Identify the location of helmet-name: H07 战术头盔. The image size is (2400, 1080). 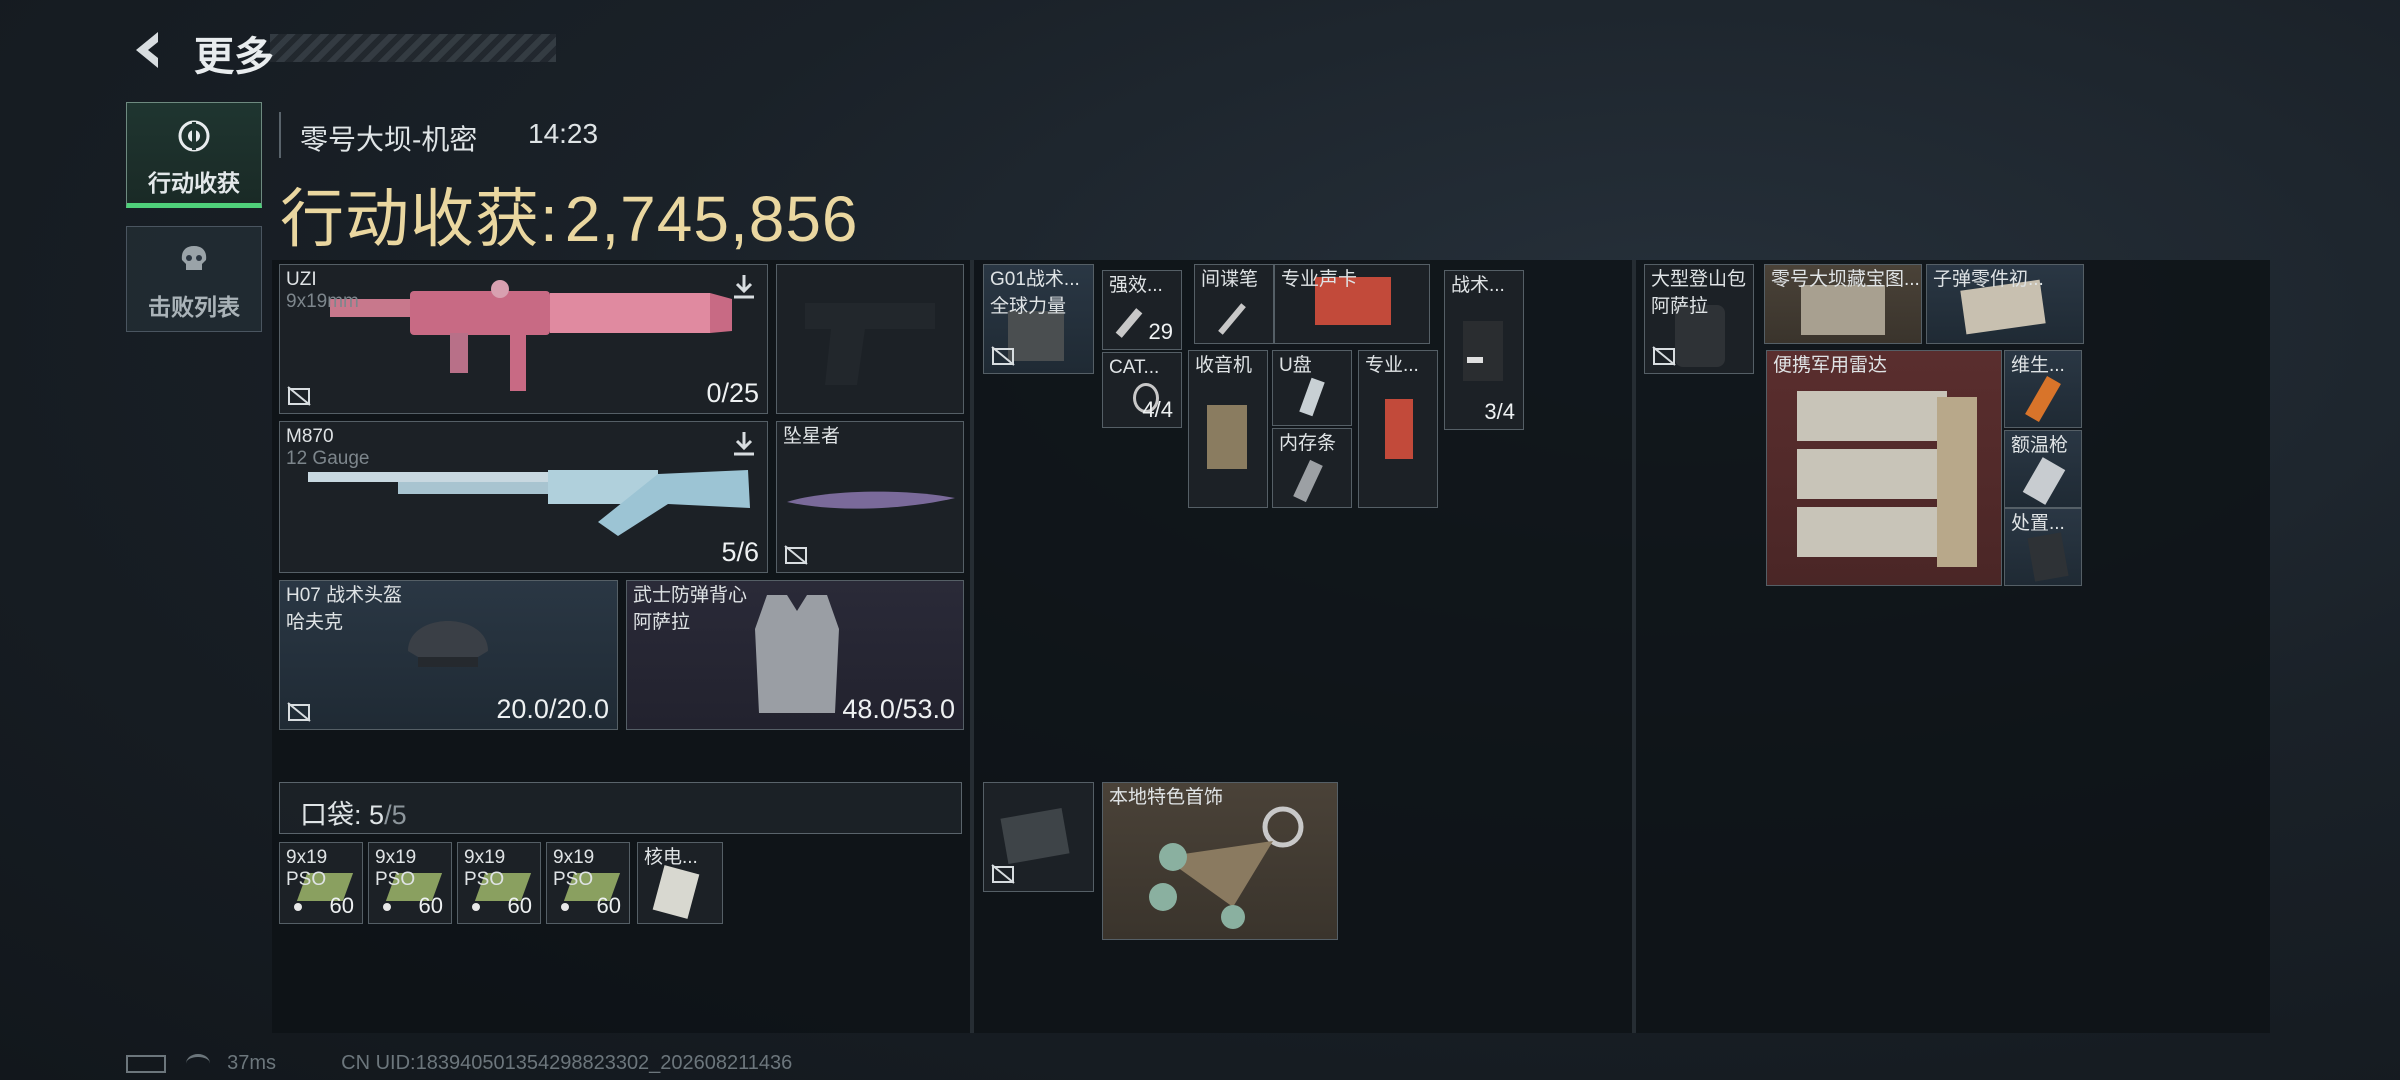
(344, 595).